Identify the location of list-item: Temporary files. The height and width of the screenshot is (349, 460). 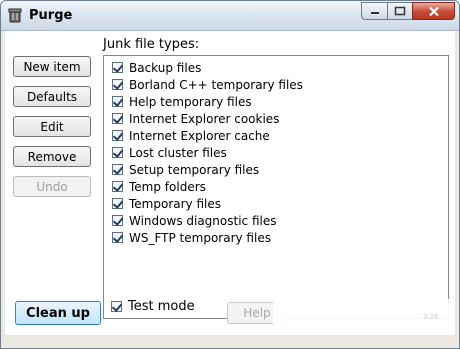
(166, 203).